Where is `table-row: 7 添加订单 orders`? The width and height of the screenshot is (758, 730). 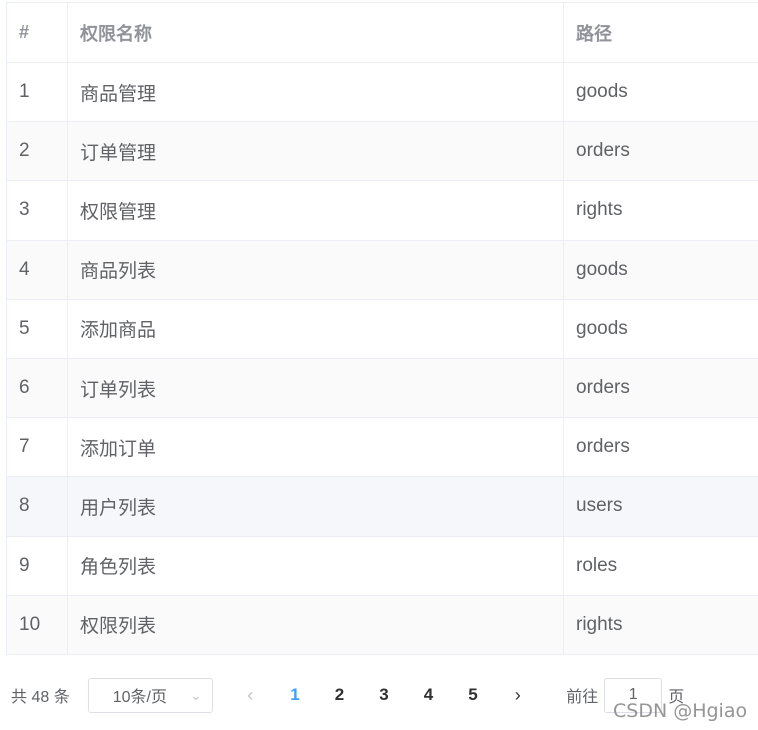
table-row: 7 添加订单 orders is located at coordinates (382, 448).